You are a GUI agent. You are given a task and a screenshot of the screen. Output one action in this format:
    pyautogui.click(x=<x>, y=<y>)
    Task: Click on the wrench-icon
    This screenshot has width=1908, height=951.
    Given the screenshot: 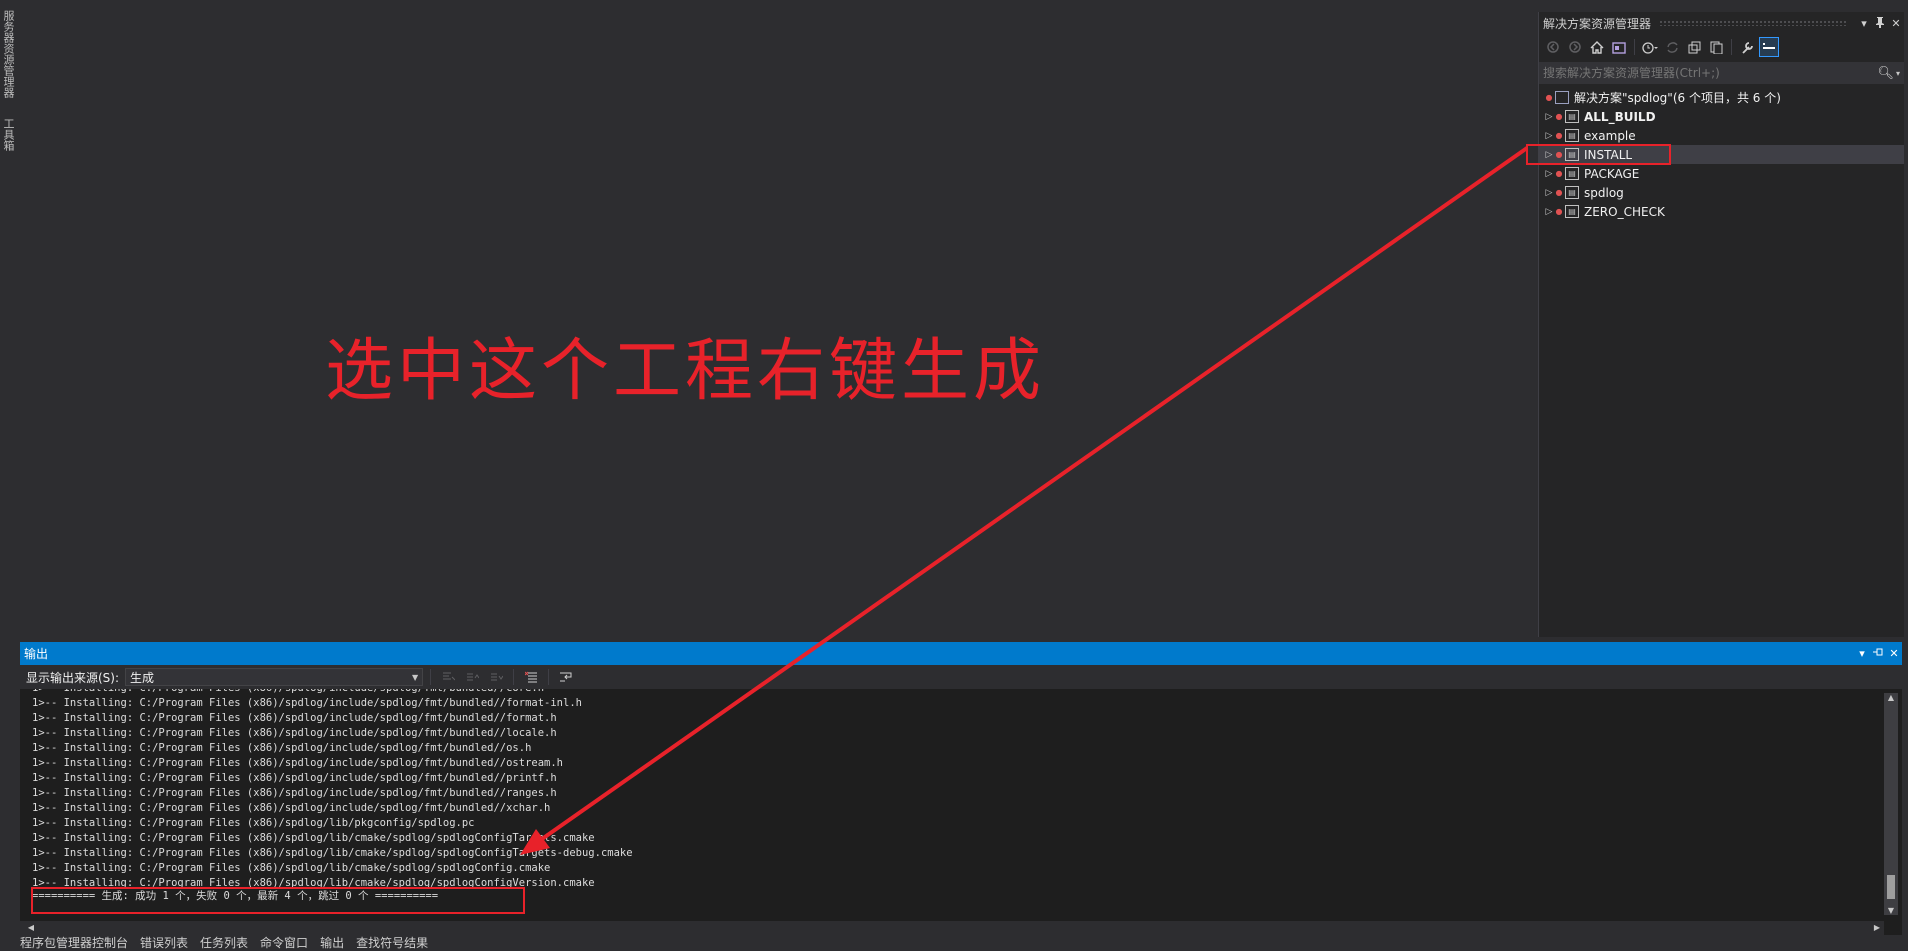 What is the action you would take?
    pyautogui.click(x=1747, y=47)
    